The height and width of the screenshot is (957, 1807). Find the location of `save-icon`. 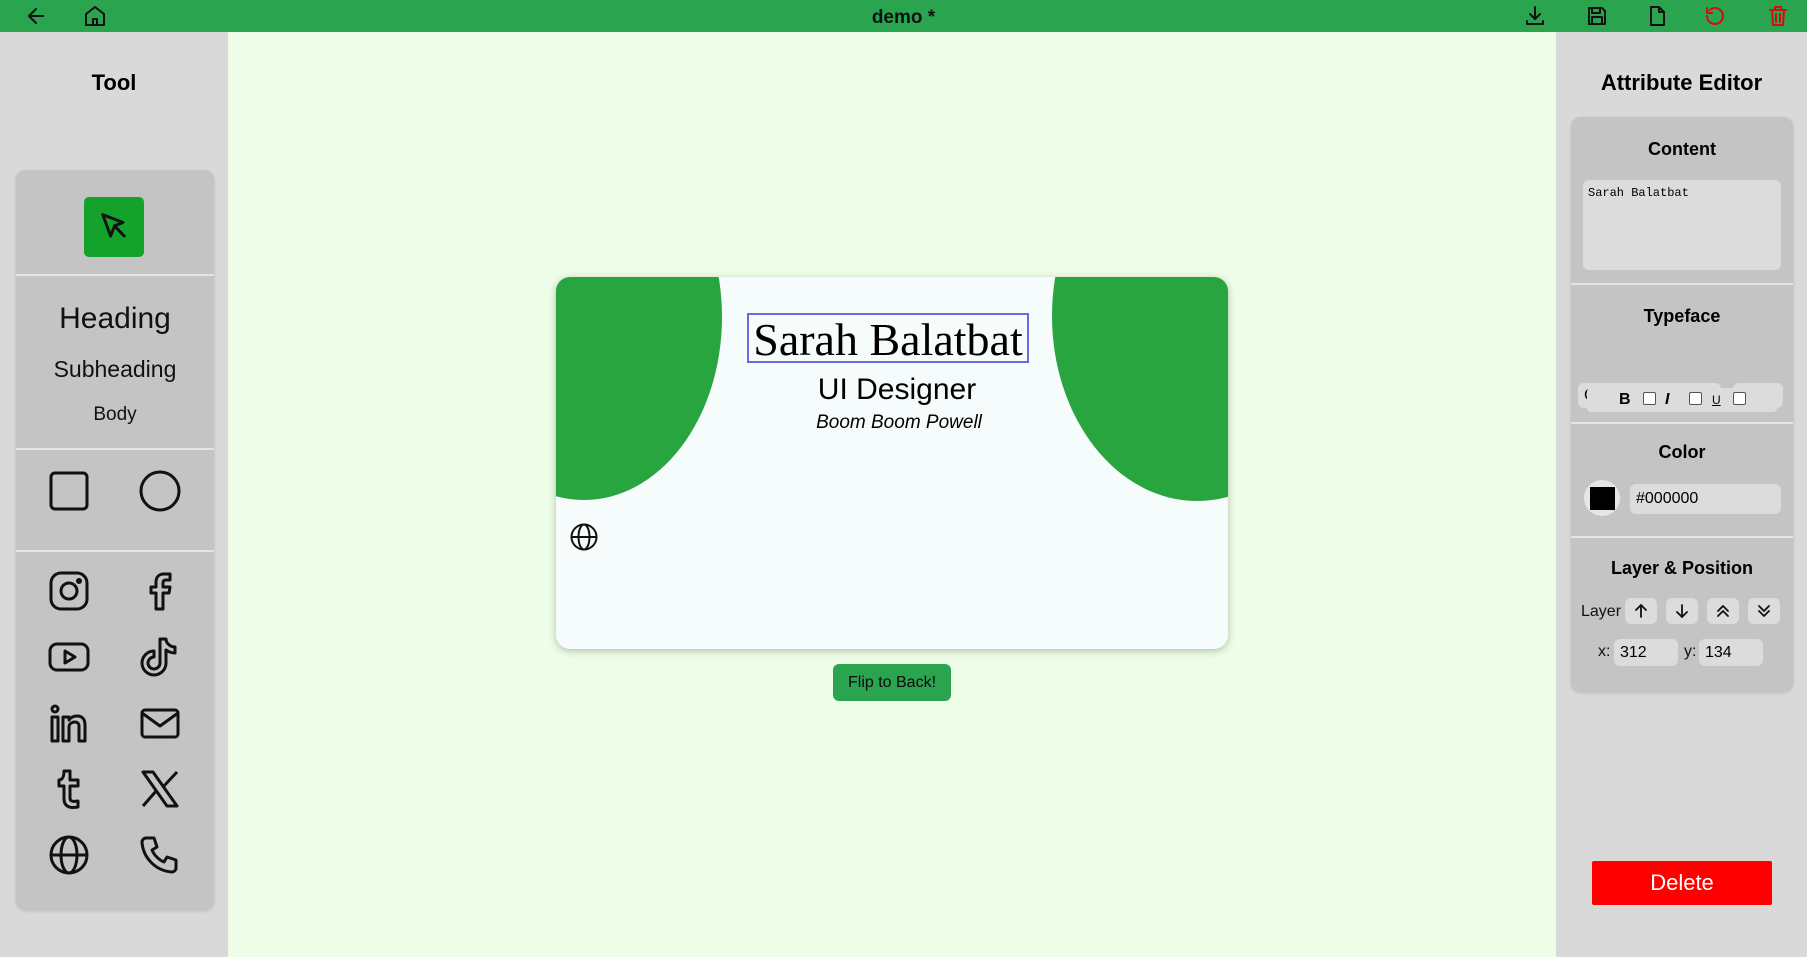

save-icon is located at coordinates (1597, 16).